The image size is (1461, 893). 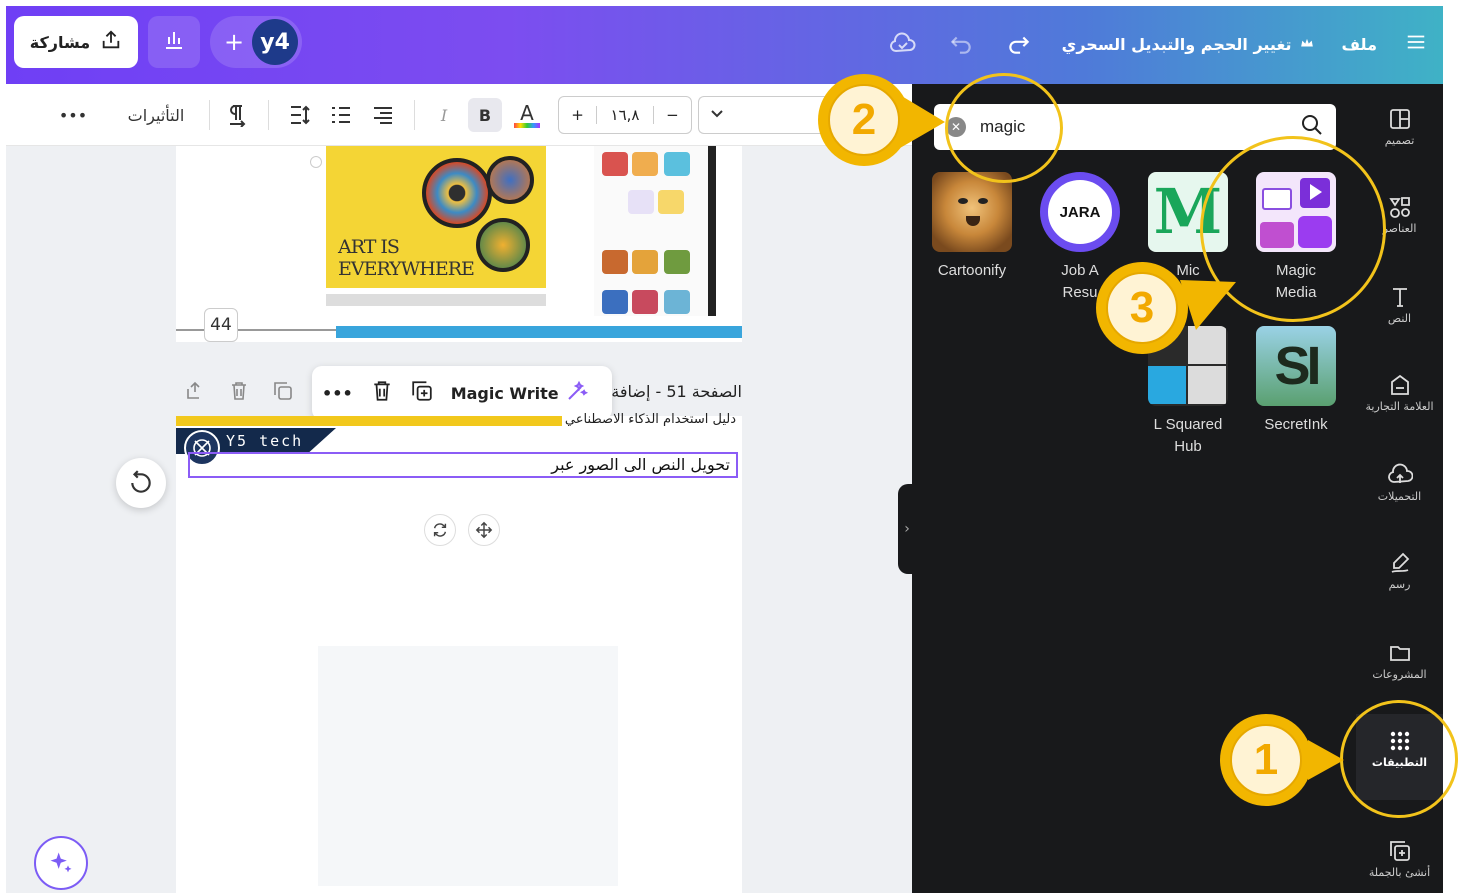 I want to click on step-3-number: 3, so click(x=1142, y=308).